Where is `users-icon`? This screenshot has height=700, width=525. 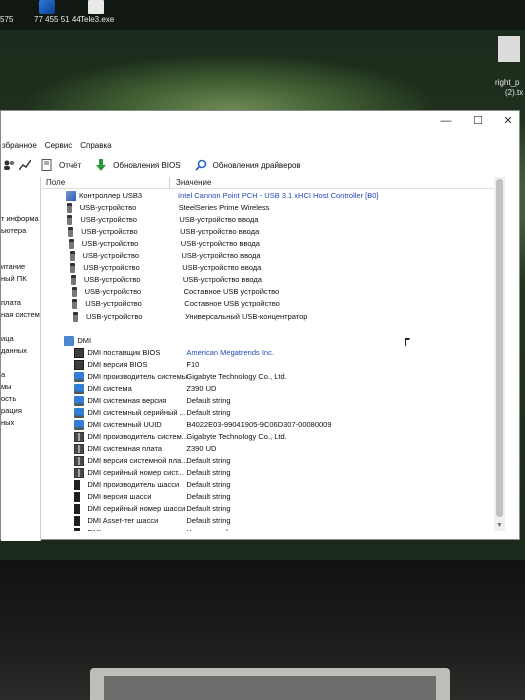 users-icon is located at coordinates (9, 165).